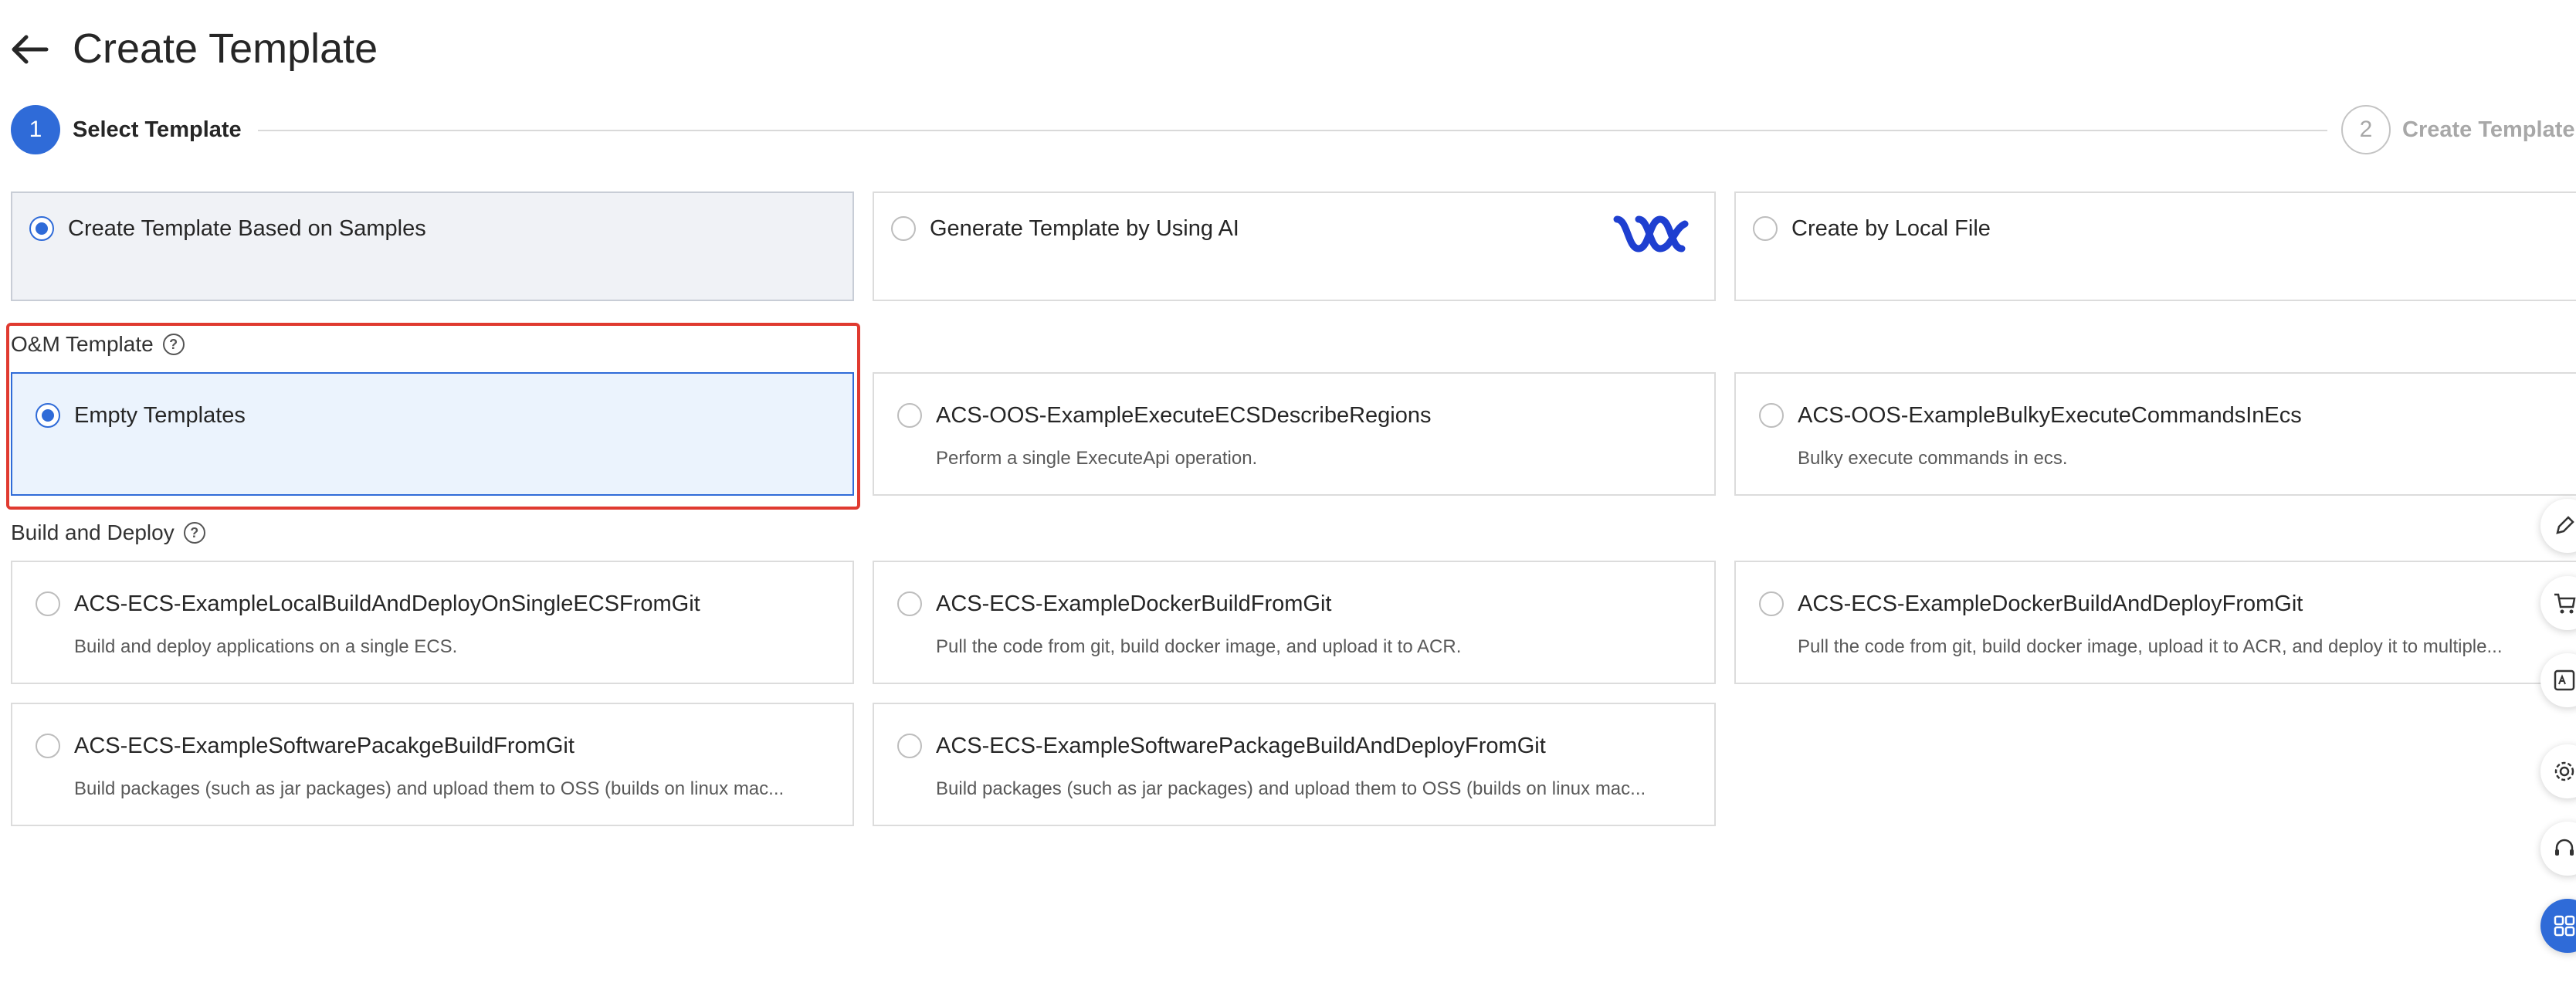 This screenshot has height=993, width=2576. I want to click on method-local-file-label: Create by Local File, so click(1891, 228).